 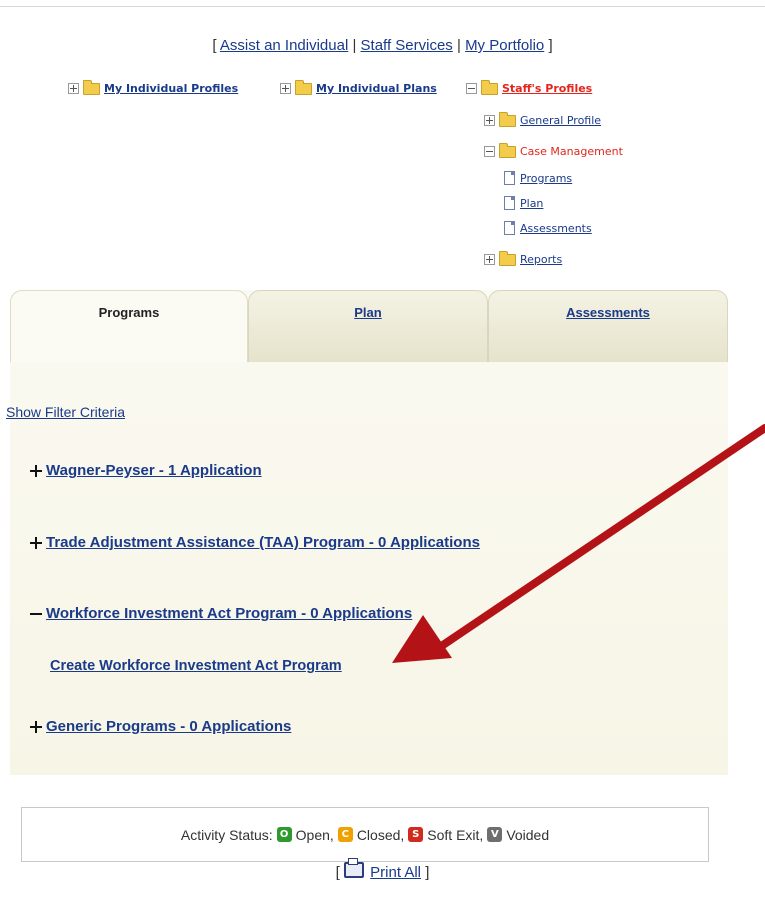 I want to click on status-closed-text: Closed,, so click(x=380, y=834).